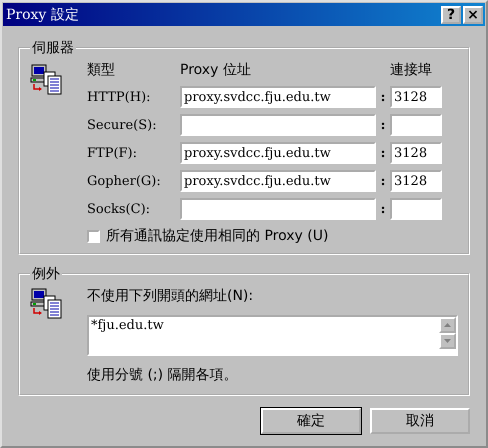  What do you see at coordinates (42, 15) in the screenshot?
I see `window-title: Proxy 設定` at bounding box center [42, 15].